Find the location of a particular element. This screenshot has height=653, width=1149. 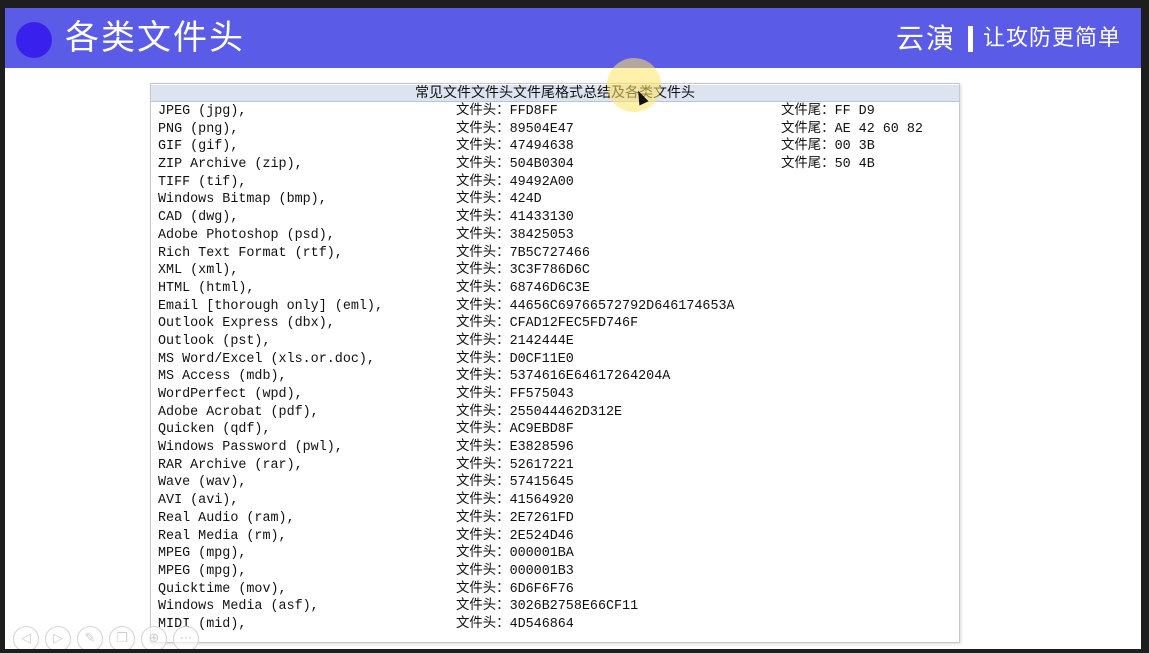

file-header-cell: 文件头：CFAD12FEC5FD746F is located at coordinates (547, 324).